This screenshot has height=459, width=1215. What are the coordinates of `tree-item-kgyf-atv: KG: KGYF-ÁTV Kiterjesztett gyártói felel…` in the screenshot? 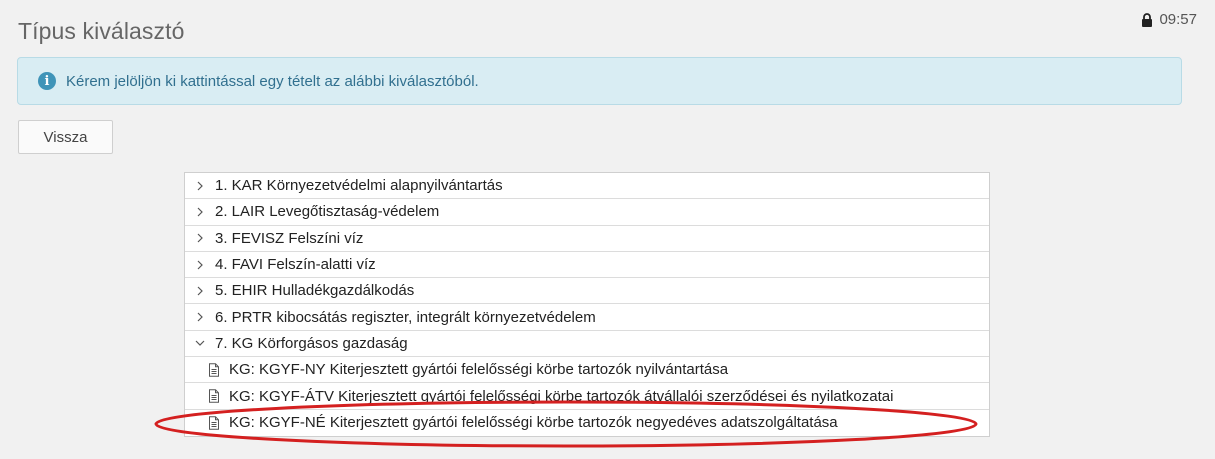 It's located at (587, 396).